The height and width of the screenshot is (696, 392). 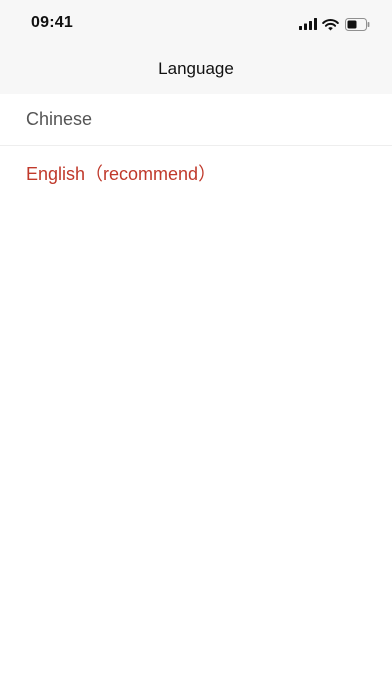 What do you see at coordinates (196, 120) in the screenshot?
I see `language-option-chinese: Chinese` at bounding box center [196, 120].